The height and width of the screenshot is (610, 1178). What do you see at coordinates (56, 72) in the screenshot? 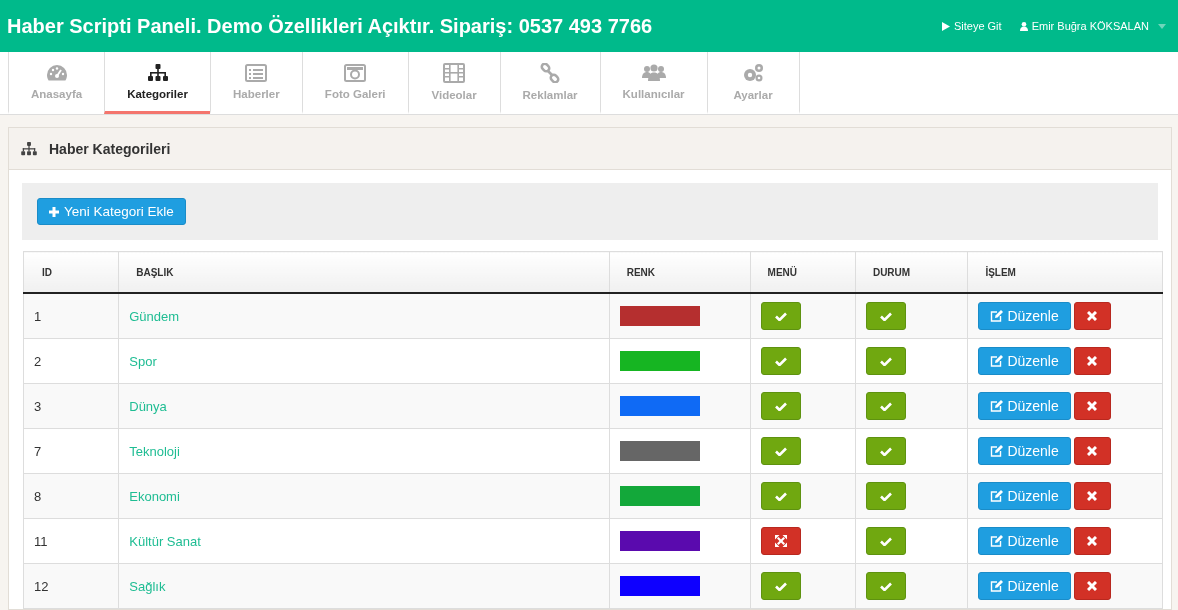
I see `dashboard-icon` at bounding box center [56, 72].